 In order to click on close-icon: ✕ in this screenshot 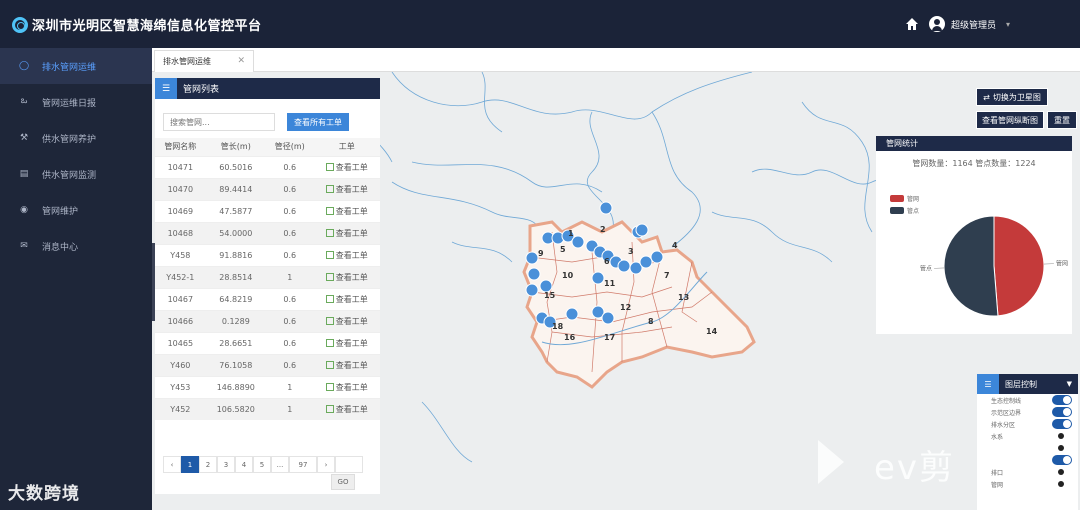, I will do `click(241, 61)`.